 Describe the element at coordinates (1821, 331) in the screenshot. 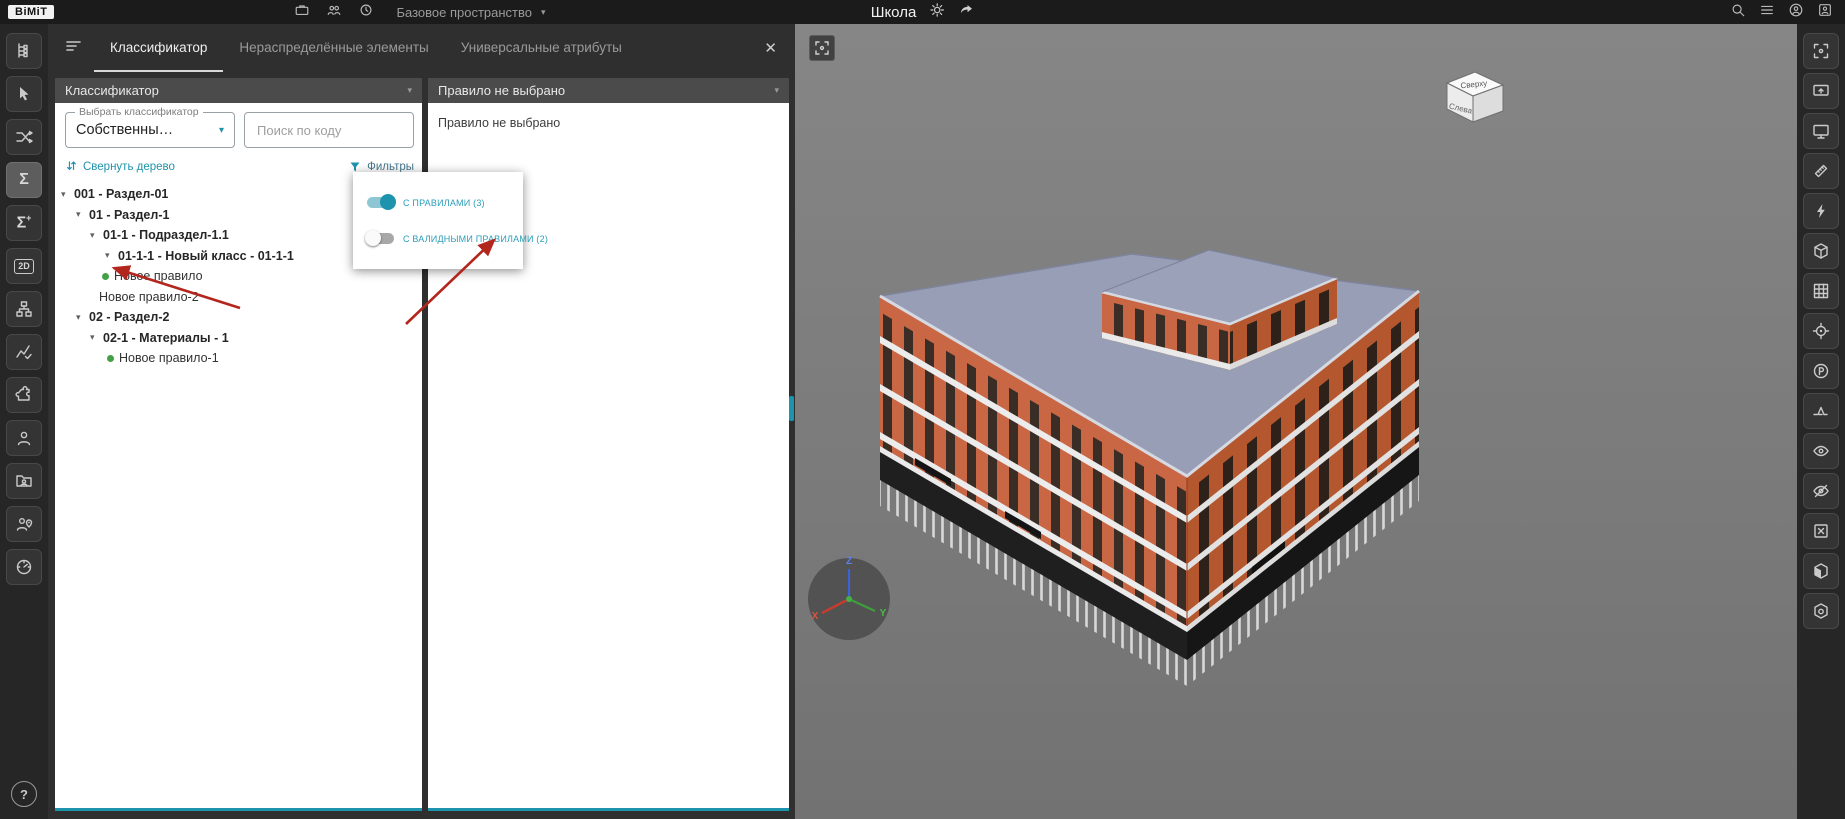

I see `locate-button` at that location.